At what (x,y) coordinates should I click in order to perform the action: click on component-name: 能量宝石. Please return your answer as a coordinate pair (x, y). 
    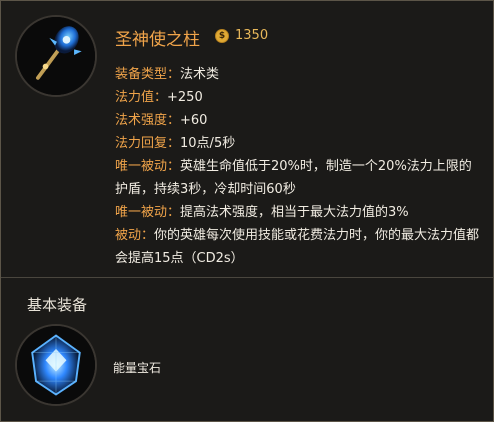
    Looking at the image, I should click on (137, 367).